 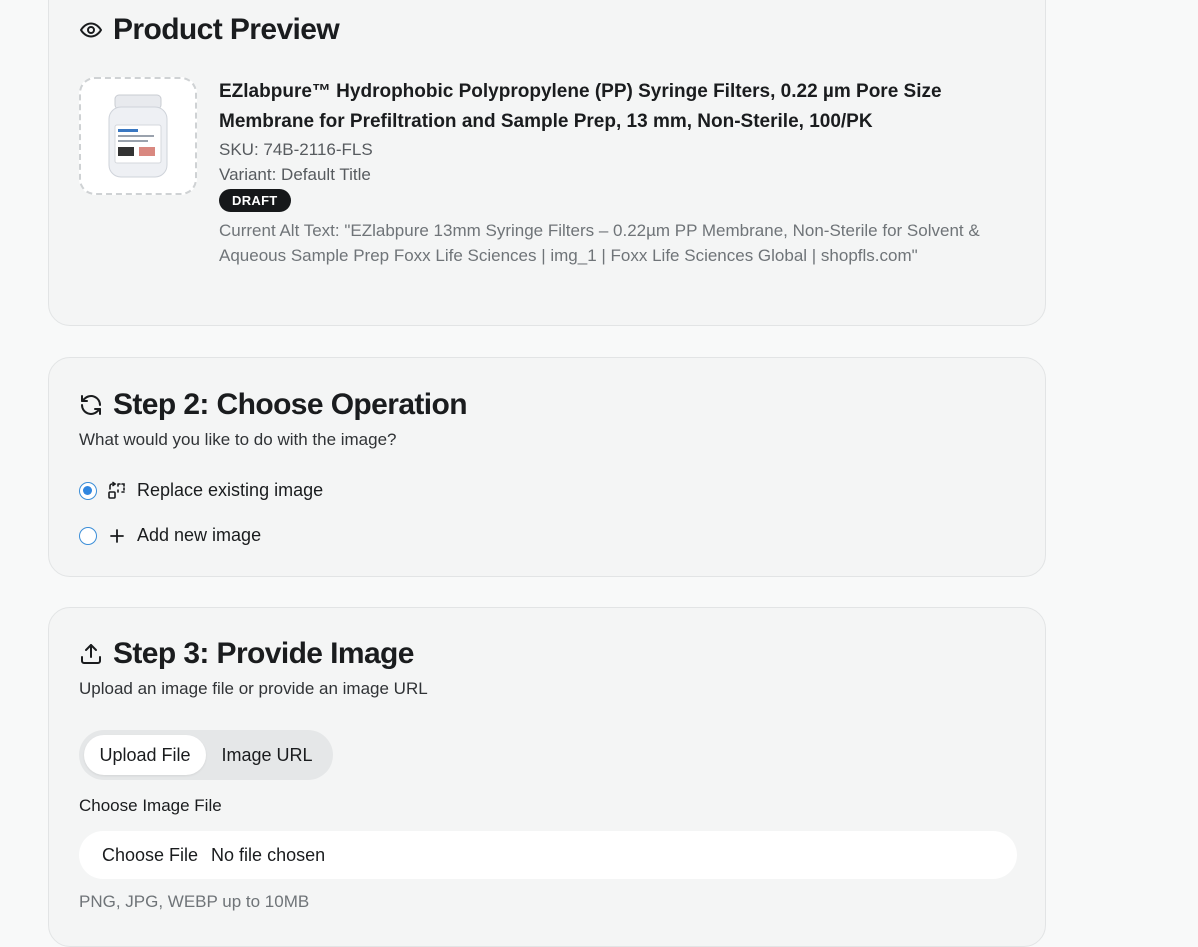 What do you see at coordinates (145, 755) in the screenshot?
I see `tab-upload-file: Upload File` at bounding box center [145, 755].